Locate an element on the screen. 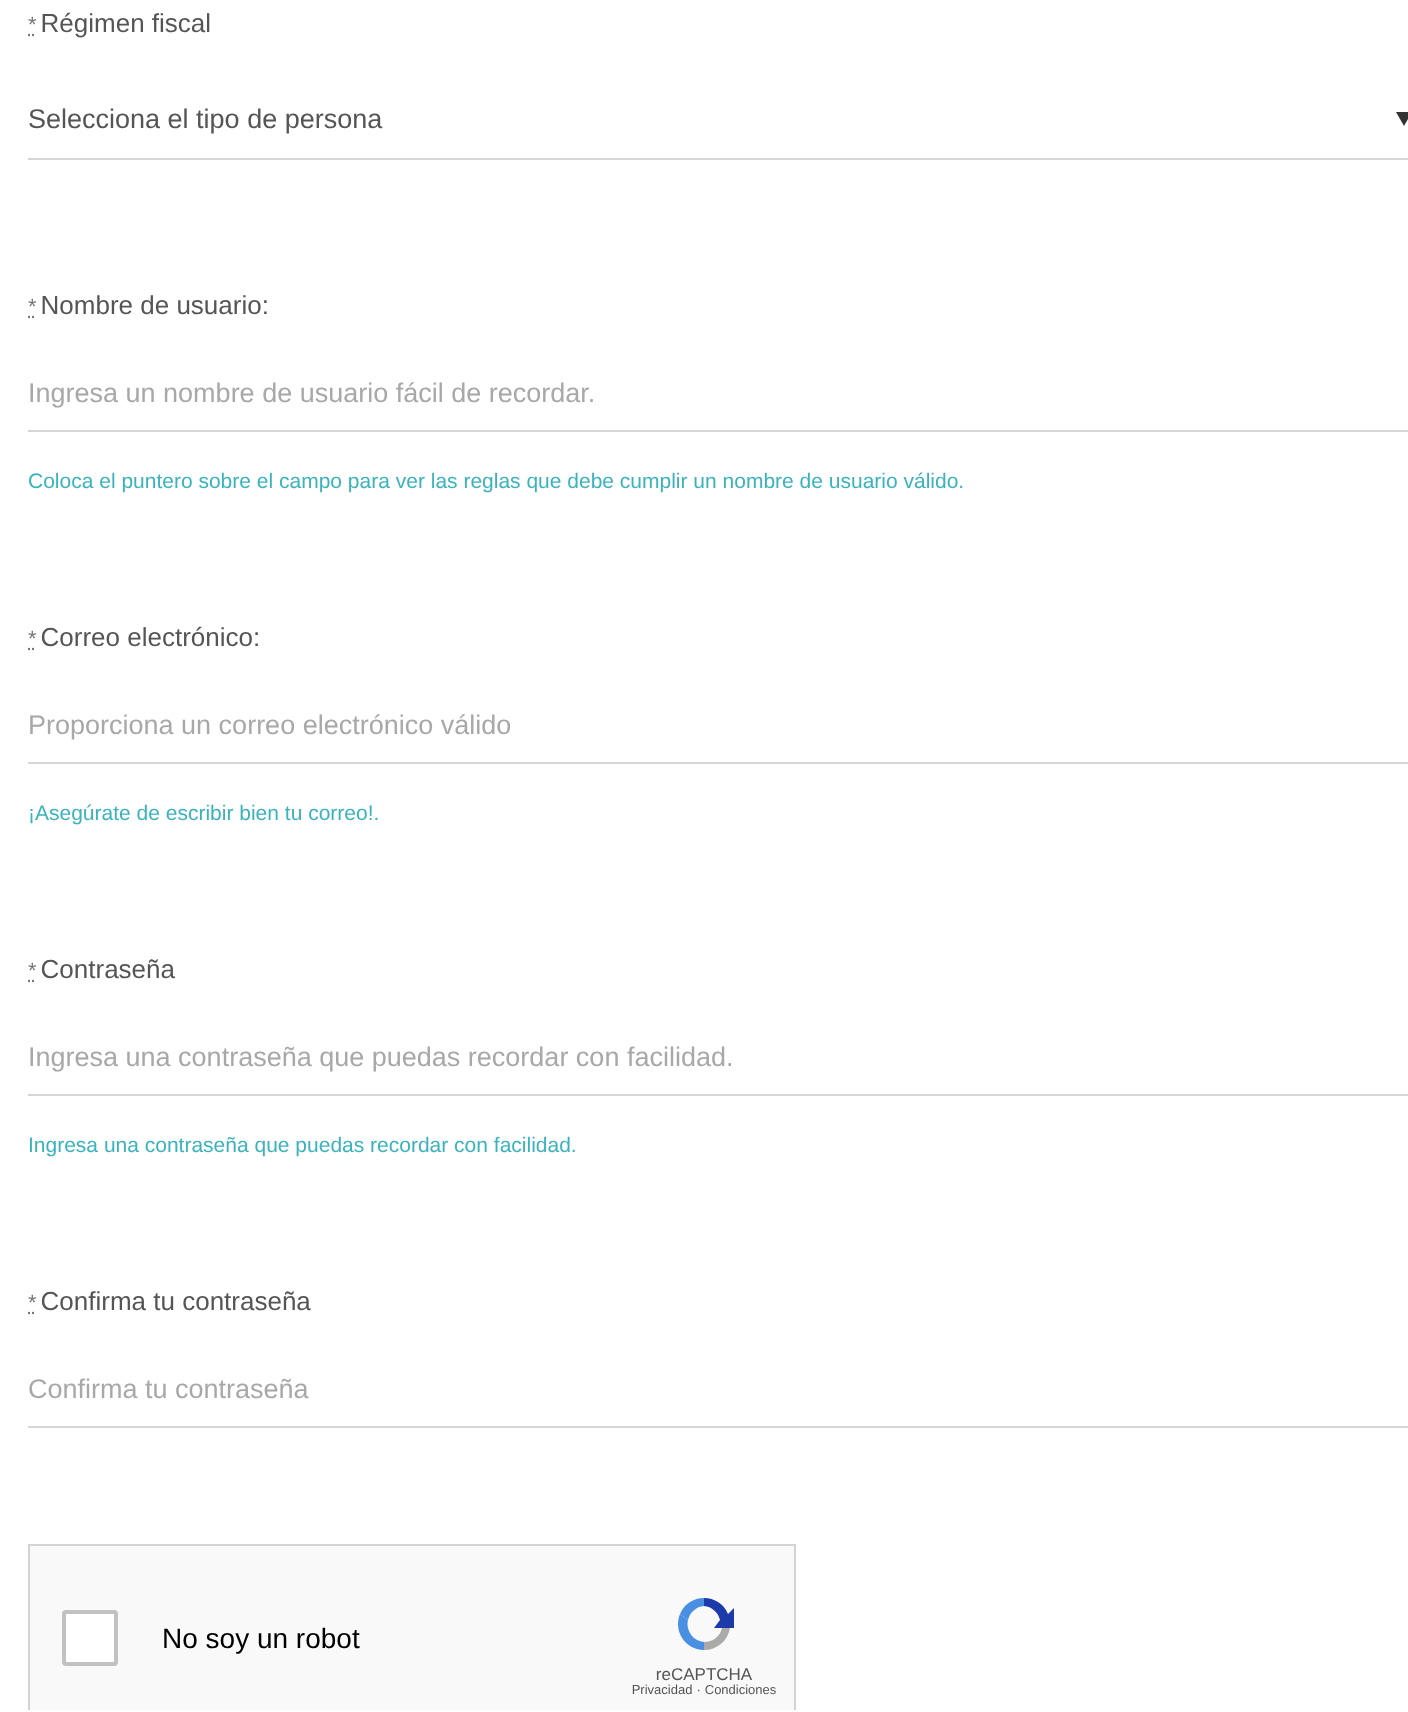 This screenshot has height=1712, width=1408. field-hint: ¡Asegúrate de escribir bien tu correo!. is located at coordinates (205, 815).